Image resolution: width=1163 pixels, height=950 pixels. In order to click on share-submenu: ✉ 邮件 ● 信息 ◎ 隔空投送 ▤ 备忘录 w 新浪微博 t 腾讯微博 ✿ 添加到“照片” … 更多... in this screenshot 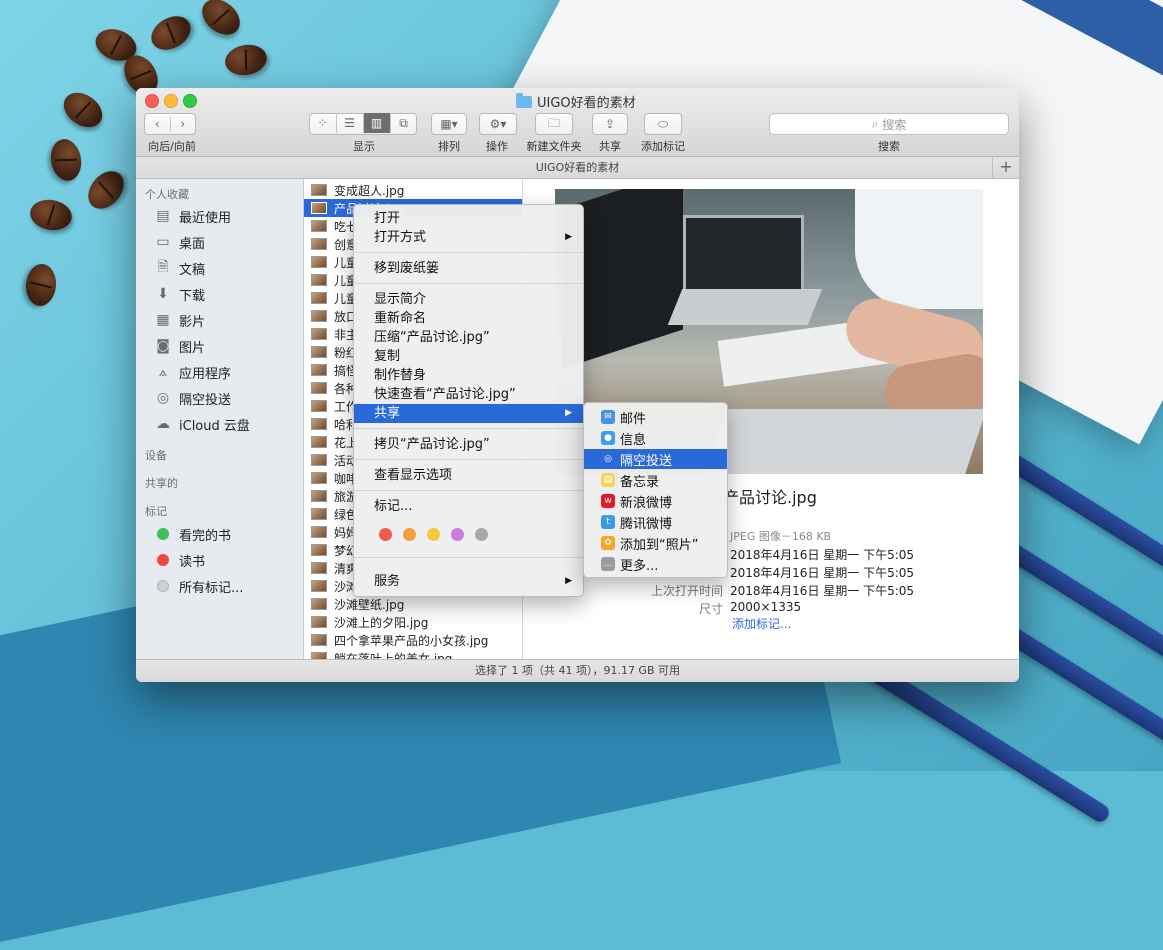, I will do `click(655, 490)`.